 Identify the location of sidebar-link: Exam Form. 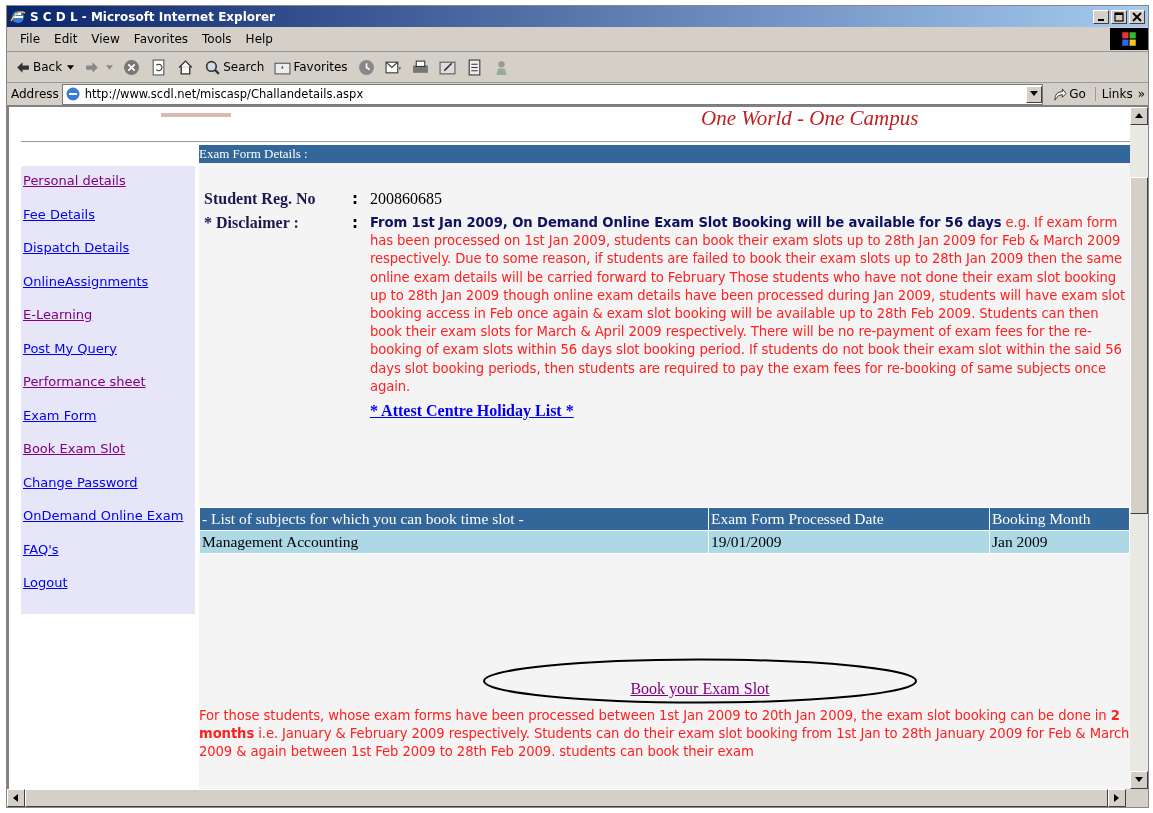
(109, 423).